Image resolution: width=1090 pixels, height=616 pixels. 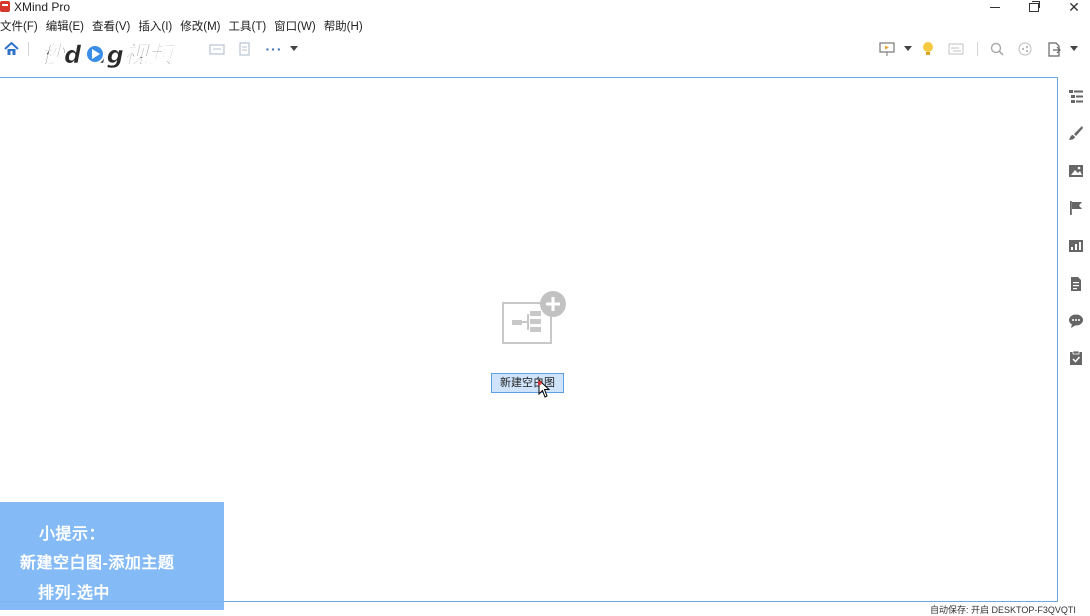 I want to click on tip-line-1: 新建空白图-添加主题, so click(x=97, y=563).